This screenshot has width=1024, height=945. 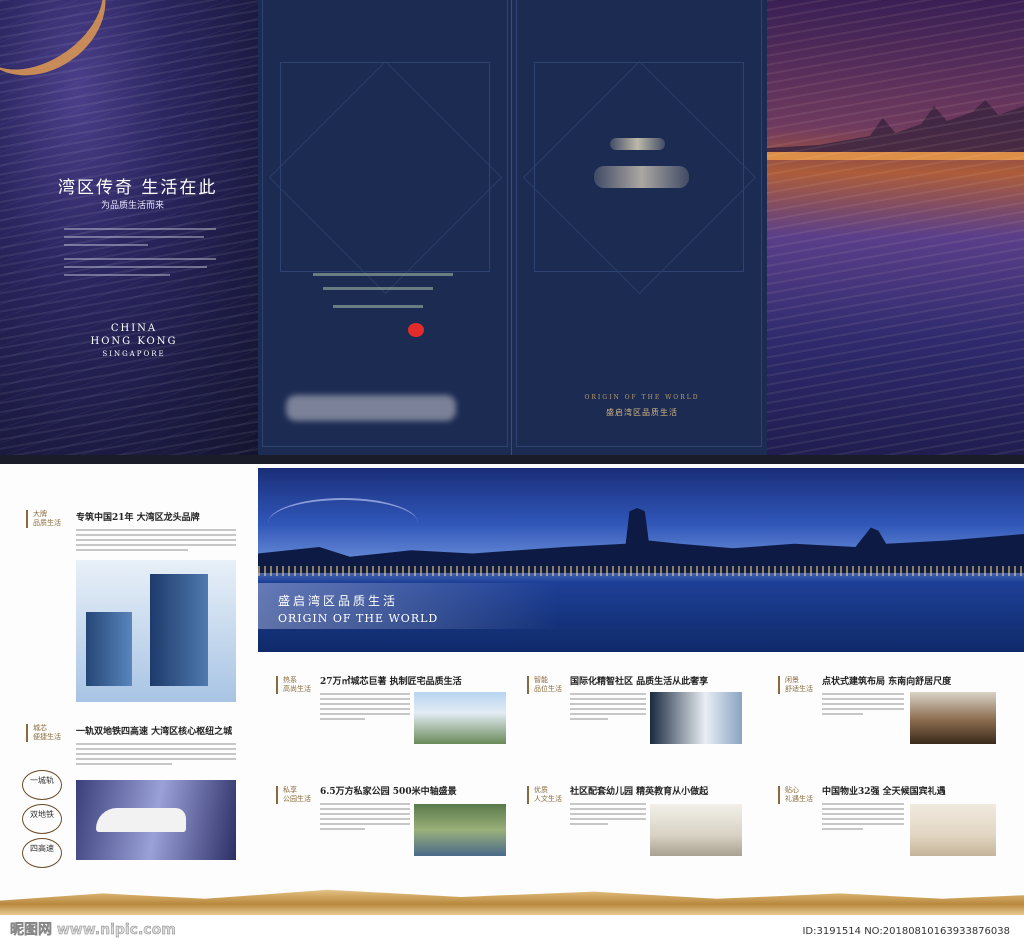 I want to click on location-map, so click(x=388, y=305).